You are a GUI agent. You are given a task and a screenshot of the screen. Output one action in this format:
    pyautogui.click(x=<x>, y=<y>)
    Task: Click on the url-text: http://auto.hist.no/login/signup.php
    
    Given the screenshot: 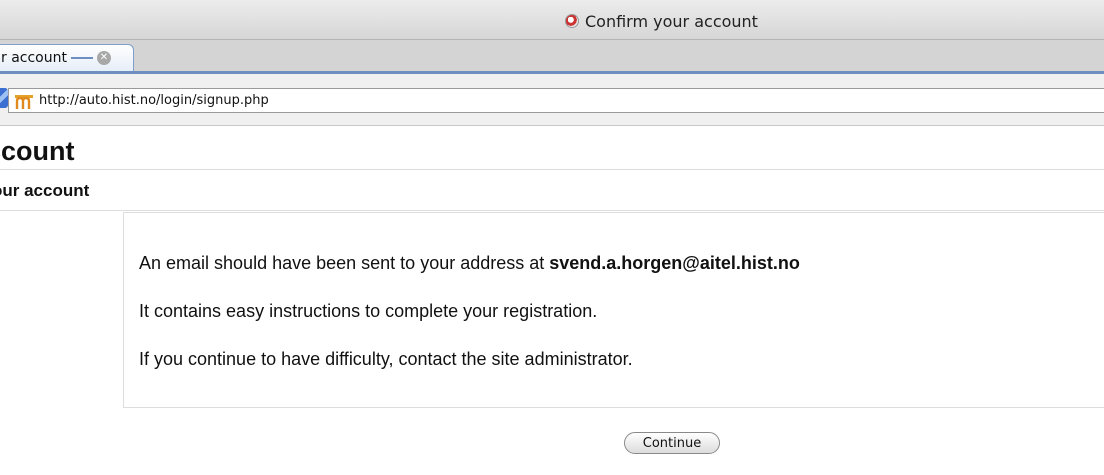 What is the action you would take?
    pyautogui.click(x=154, y=100)
    